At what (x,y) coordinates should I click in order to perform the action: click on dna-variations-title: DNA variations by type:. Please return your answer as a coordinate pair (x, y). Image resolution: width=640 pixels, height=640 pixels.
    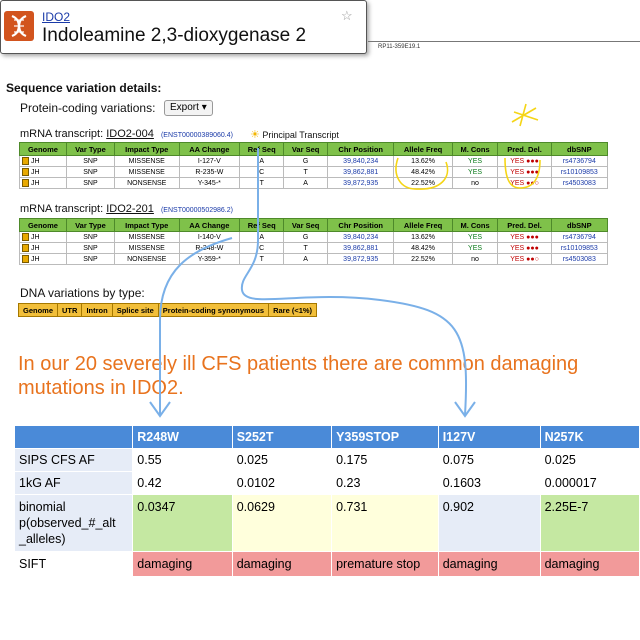
    Looking at the image, I should click on (82, 293).